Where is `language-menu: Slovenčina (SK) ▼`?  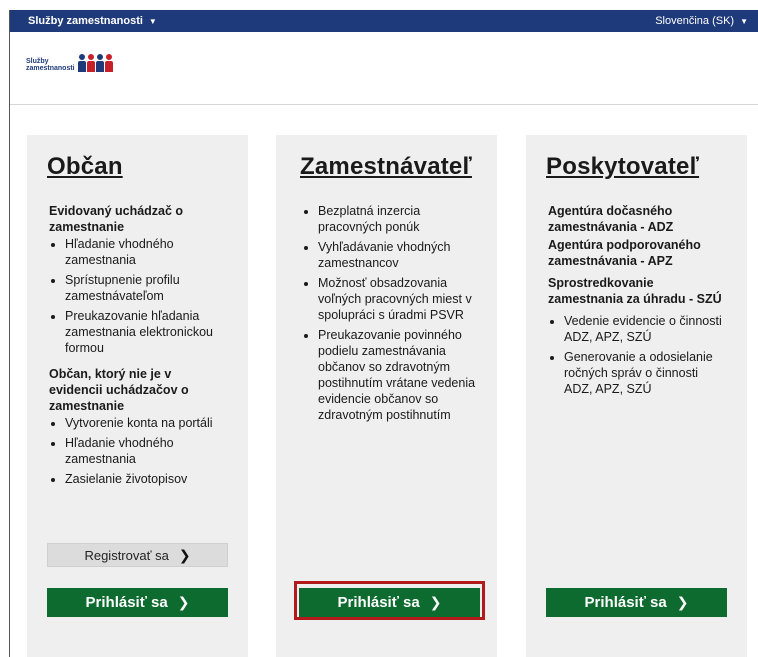
language-menu: Slovenčina (SK) ▼ is located at coordinates (701, 21).